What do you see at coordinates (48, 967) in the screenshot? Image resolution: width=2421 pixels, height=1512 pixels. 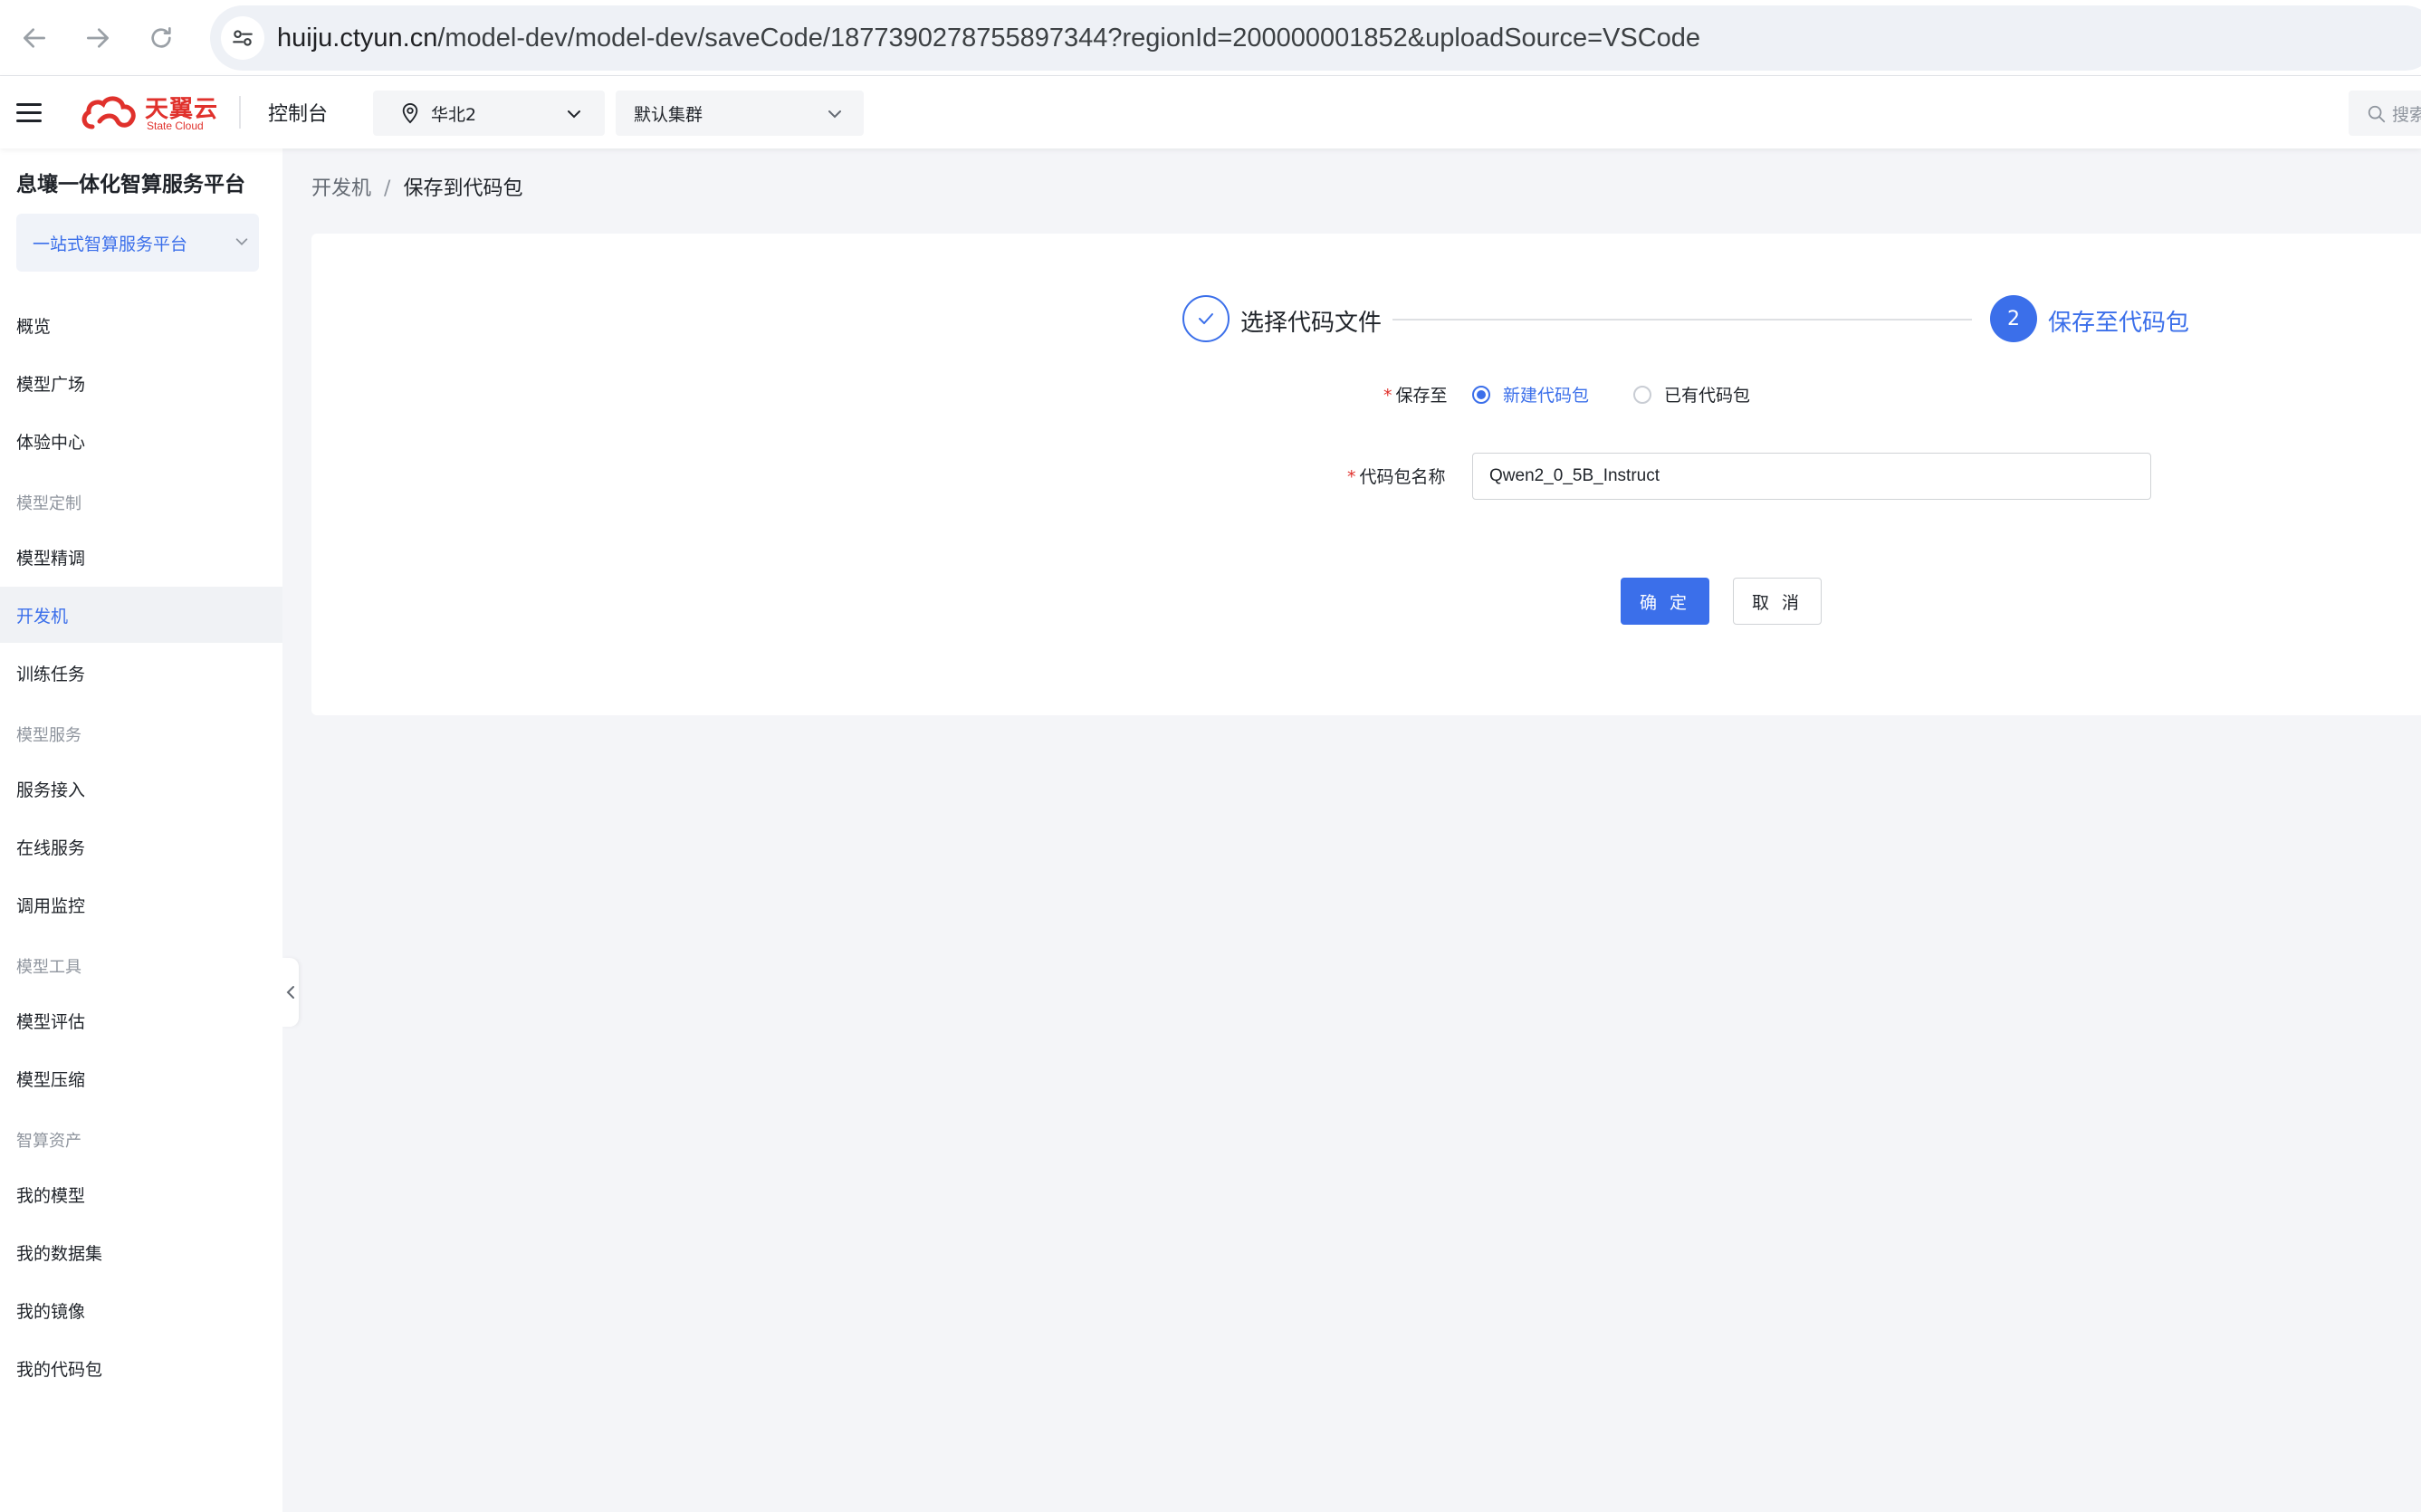 I see `sidebar-group-tools: 模型工具` at bounding box center [48, 967].